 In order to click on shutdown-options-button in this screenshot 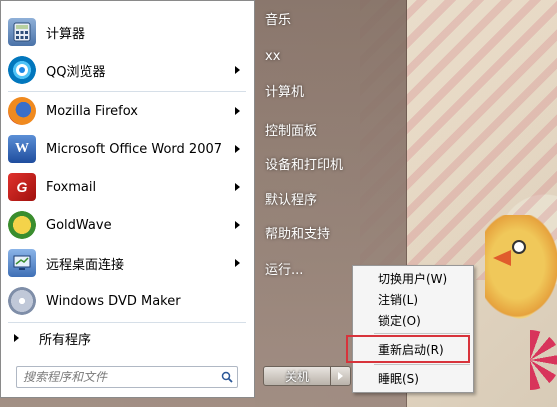, I will do `click(341, 376)`.